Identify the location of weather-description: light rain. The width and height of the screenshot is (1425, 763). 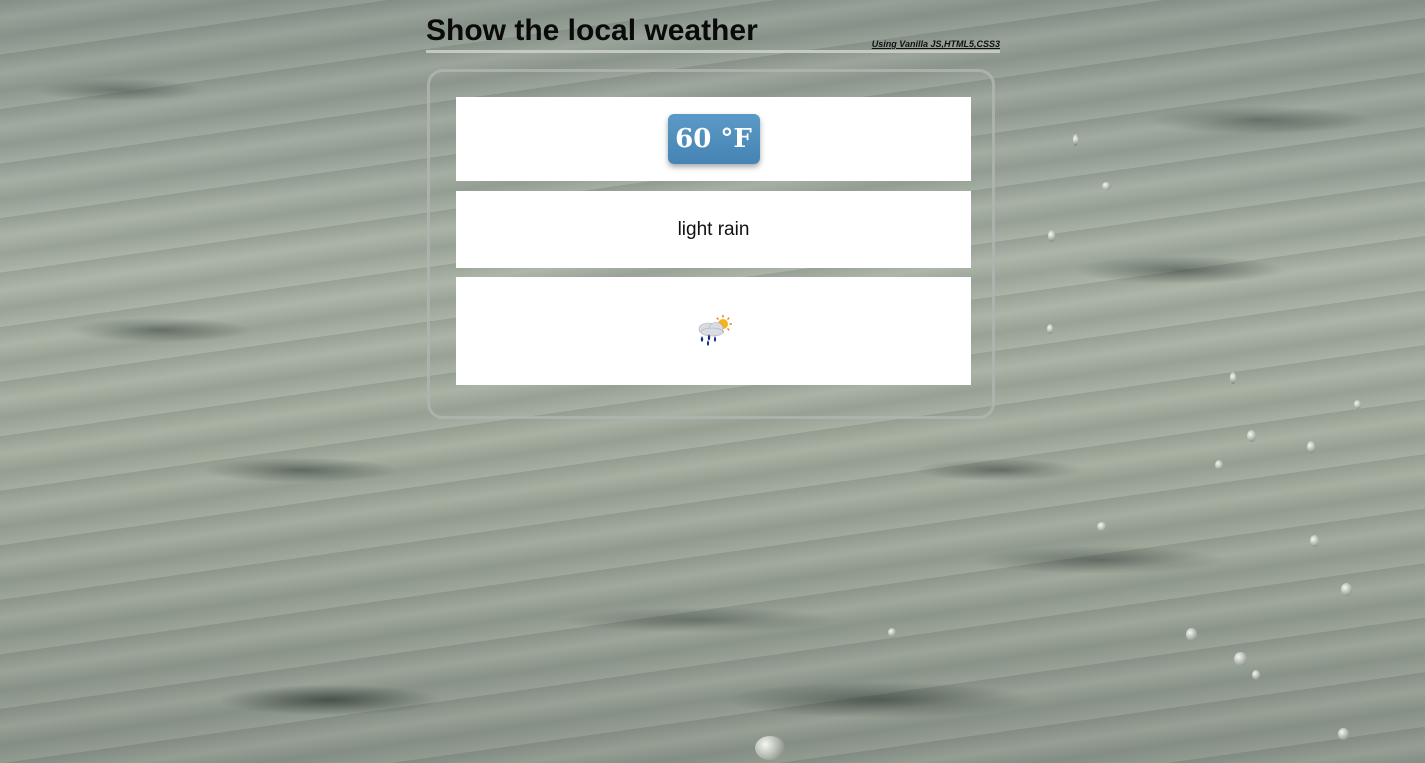
(713, 229).